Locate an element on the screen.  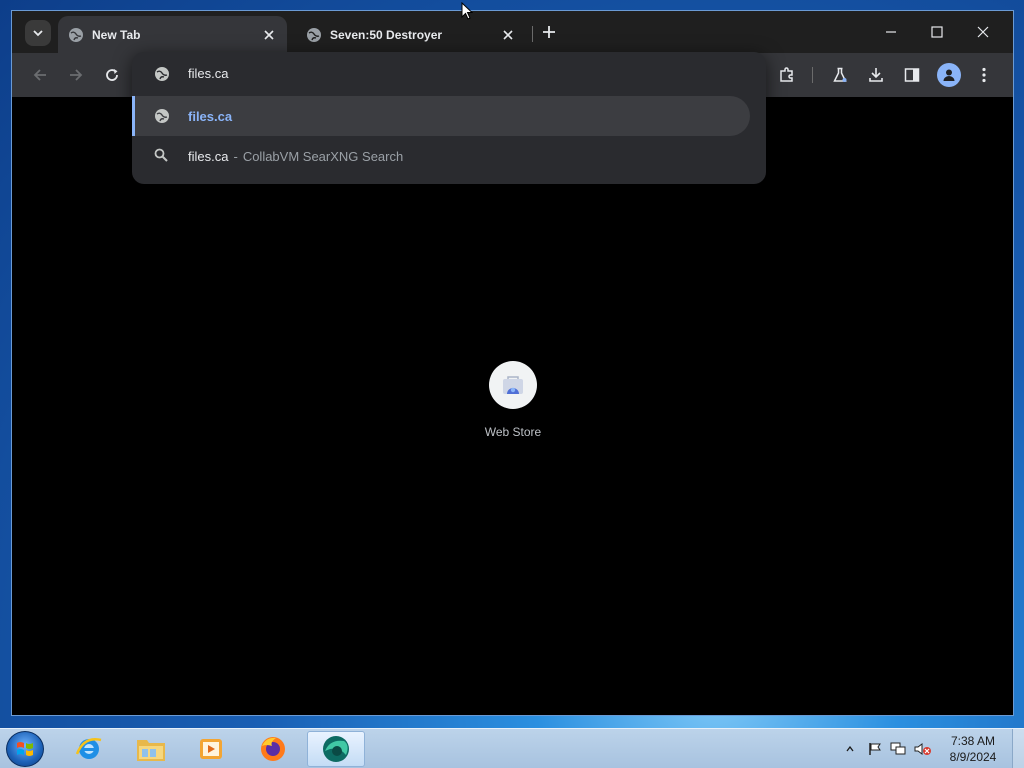
arrow-left-icon is located at coordinates (39, 75).